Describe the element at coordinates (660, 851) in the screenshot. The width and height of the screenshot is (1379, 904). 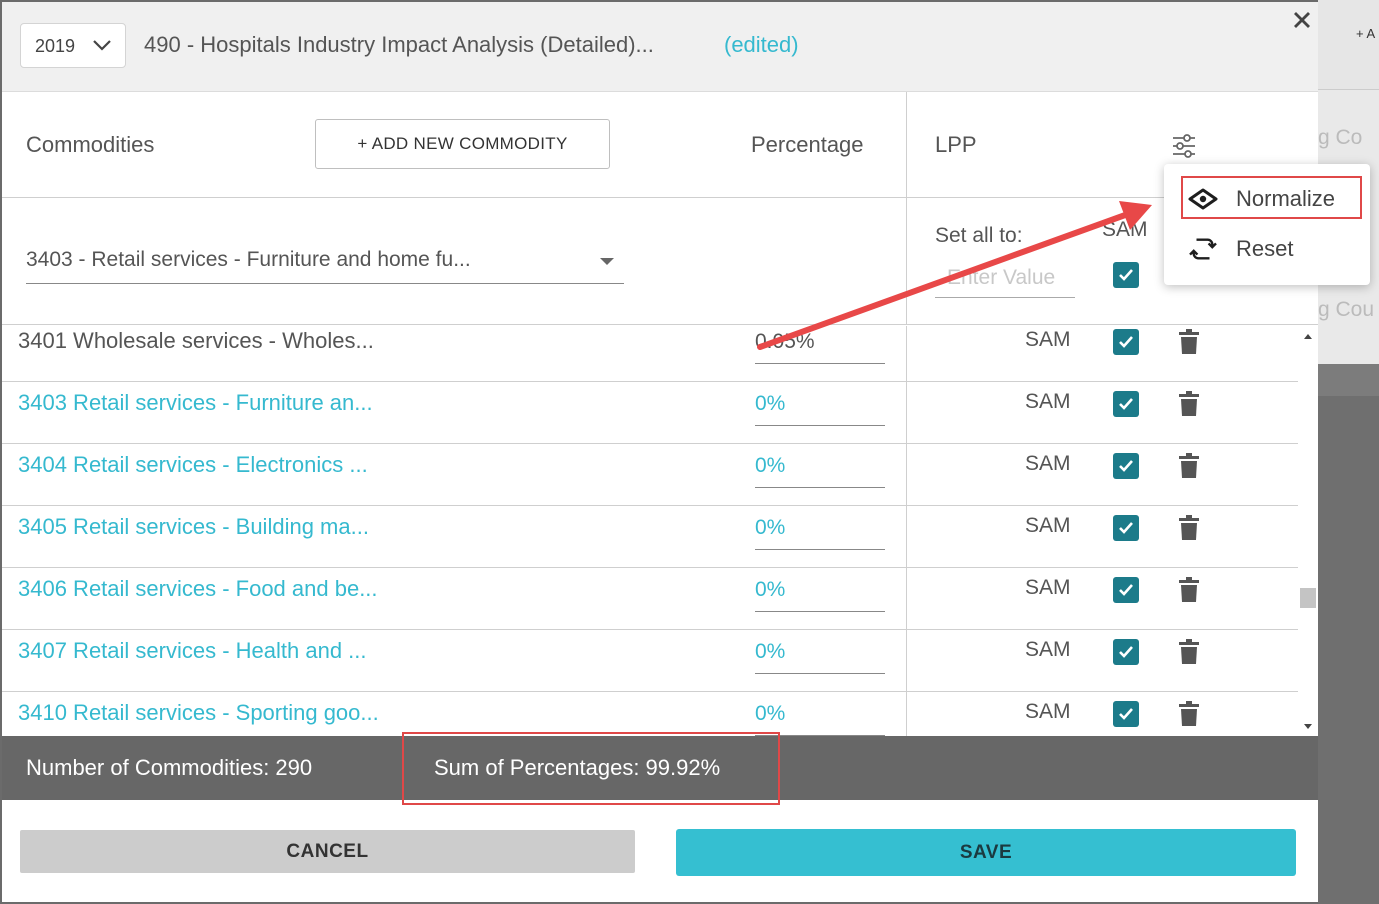
I see `modal-footer: CANCEL SAVE` at that location.